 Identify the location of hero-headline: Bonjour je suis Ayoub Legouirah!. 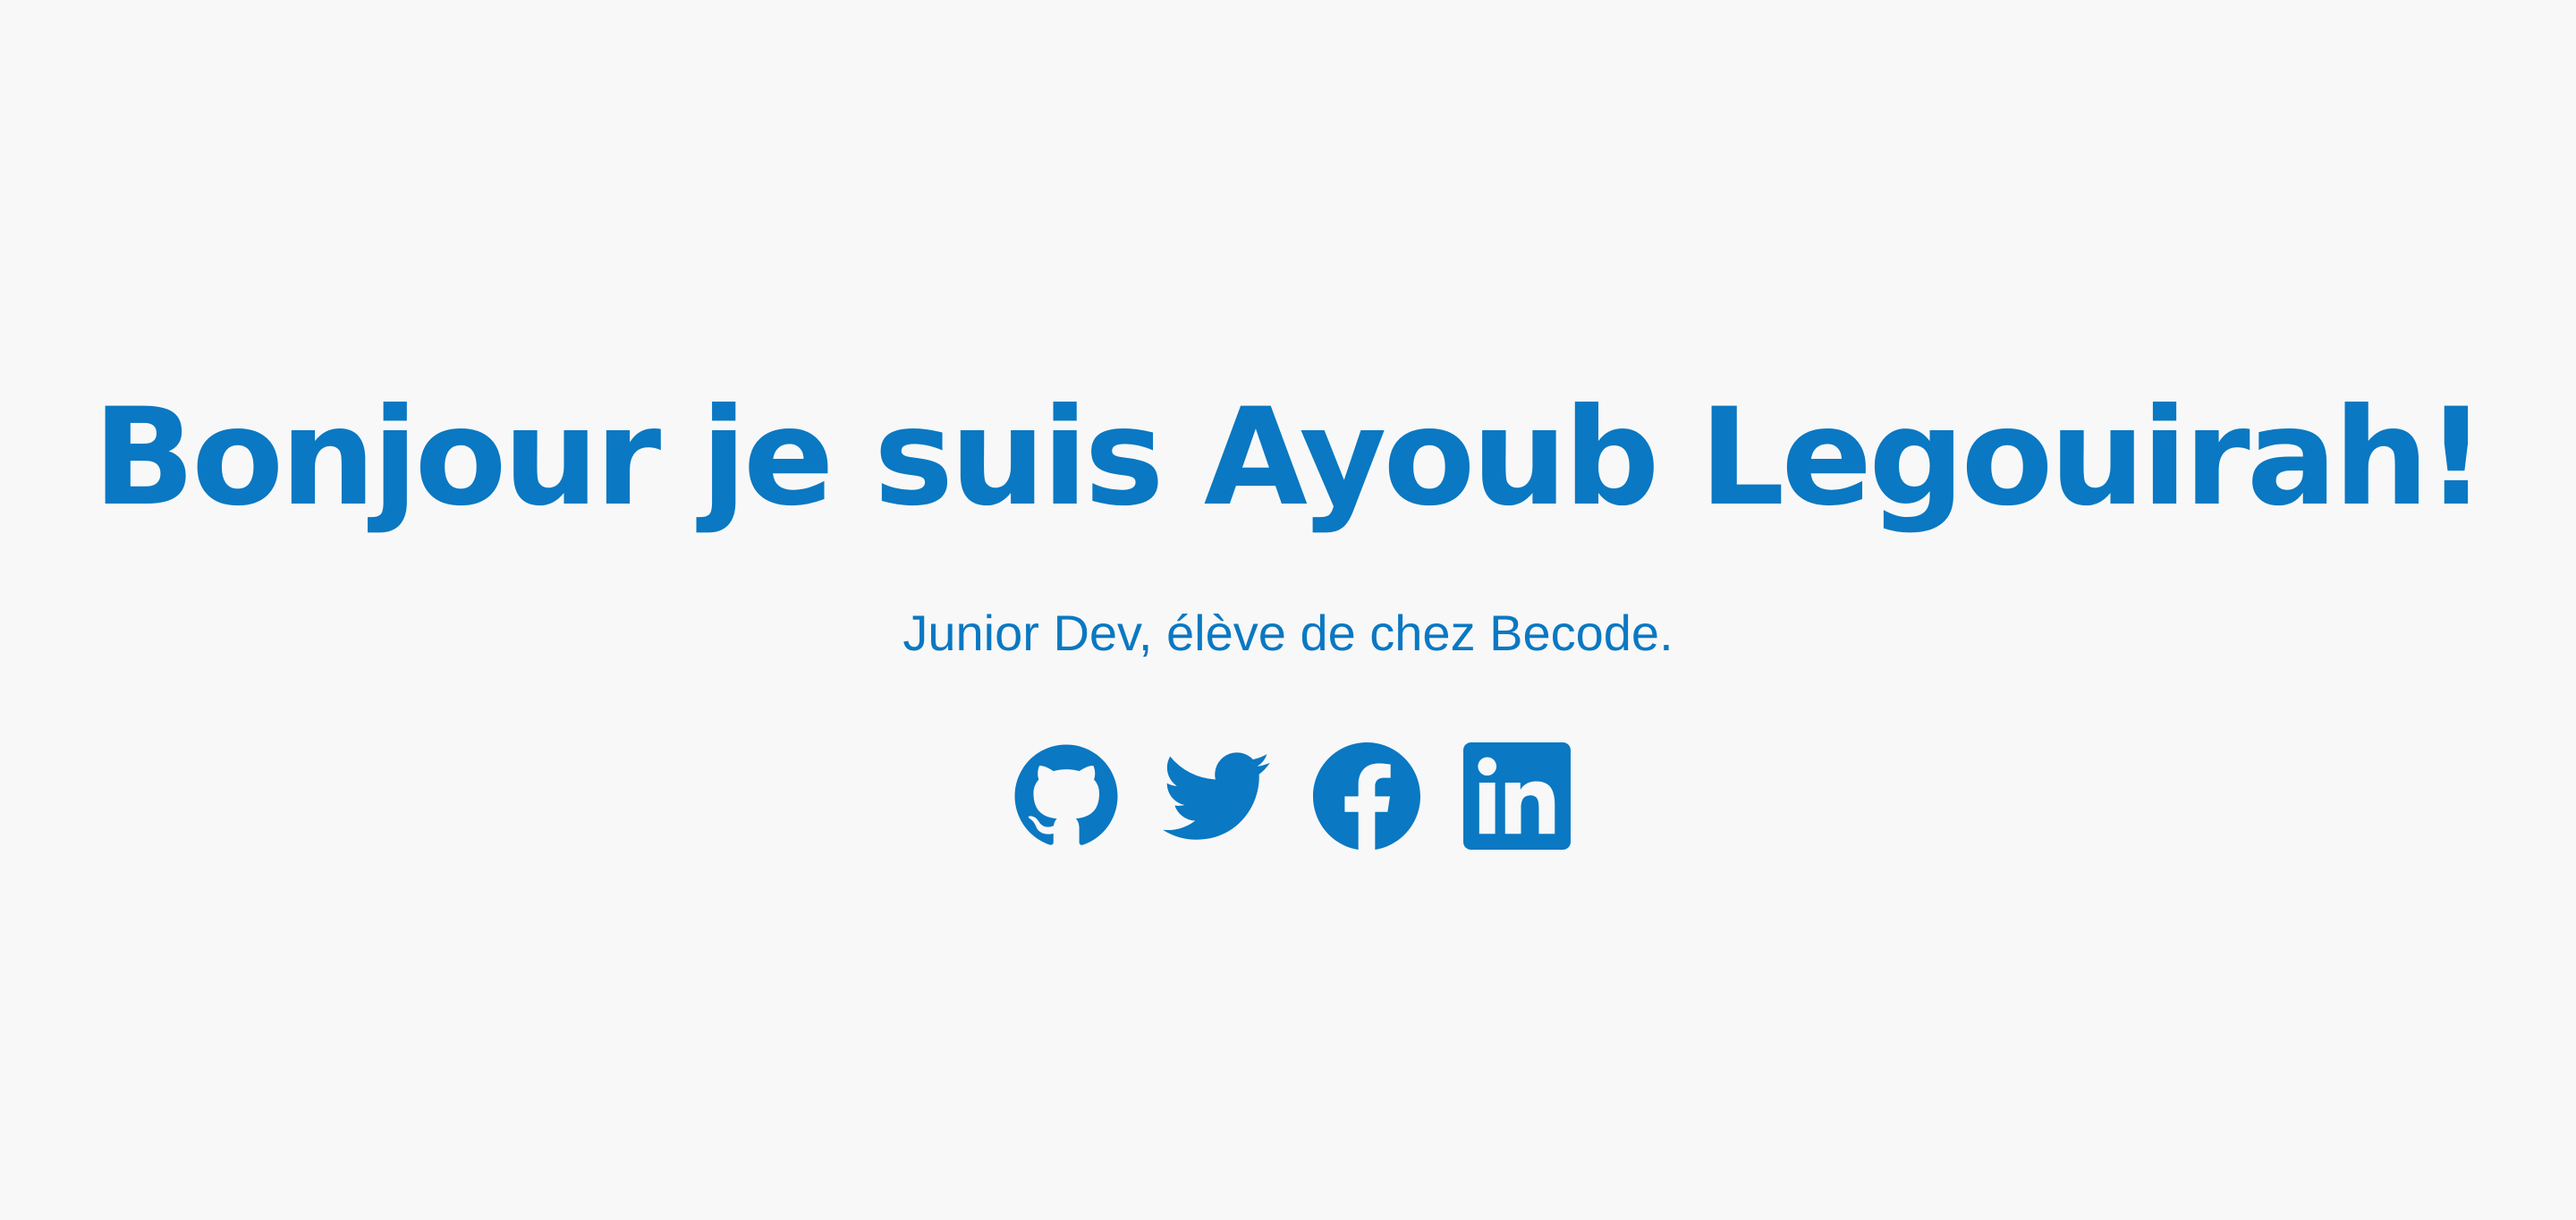
(1289, 458).